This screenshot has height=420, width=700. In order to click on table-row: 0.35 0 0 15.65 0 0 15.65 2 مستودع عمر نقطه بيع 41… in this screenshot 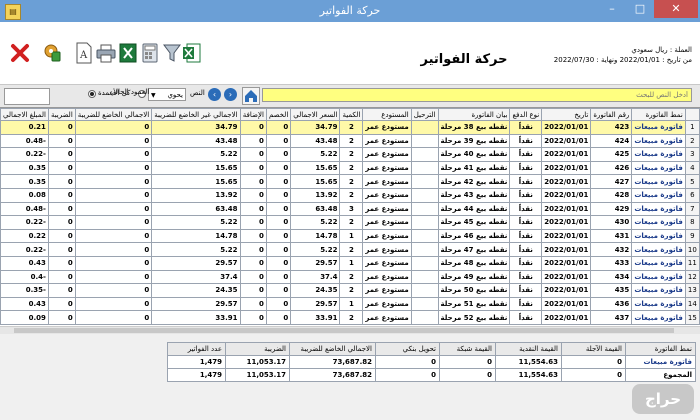, I will do `click(350, 168)`.